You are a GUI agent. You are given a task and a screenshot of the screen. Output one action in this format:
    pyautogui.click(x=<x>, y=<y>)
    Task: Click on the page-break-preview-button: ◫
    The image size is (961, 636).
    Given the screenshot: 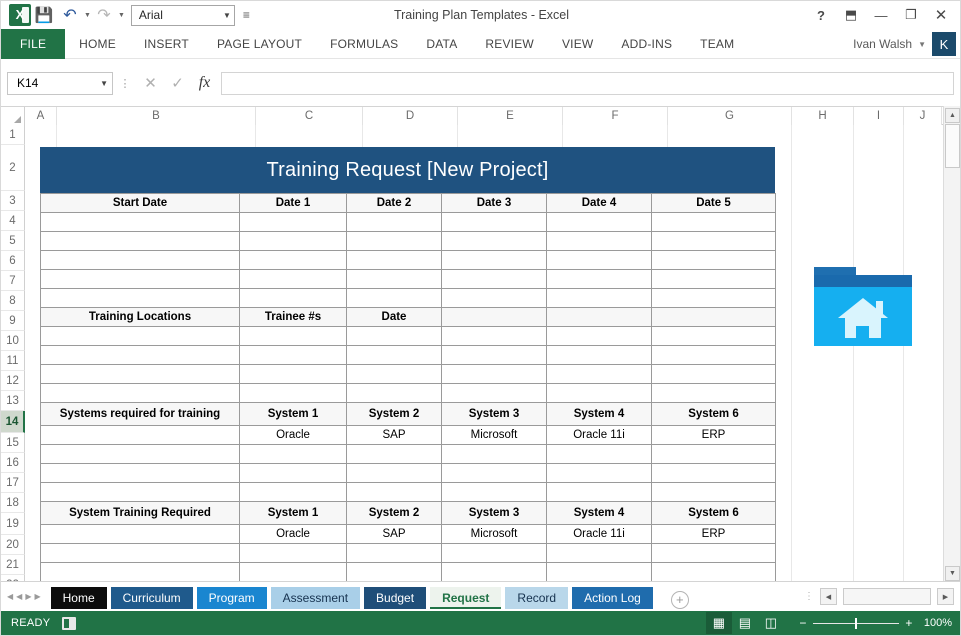 What is the action you would take?
    pyautogui.click(x=771, y=623)
    